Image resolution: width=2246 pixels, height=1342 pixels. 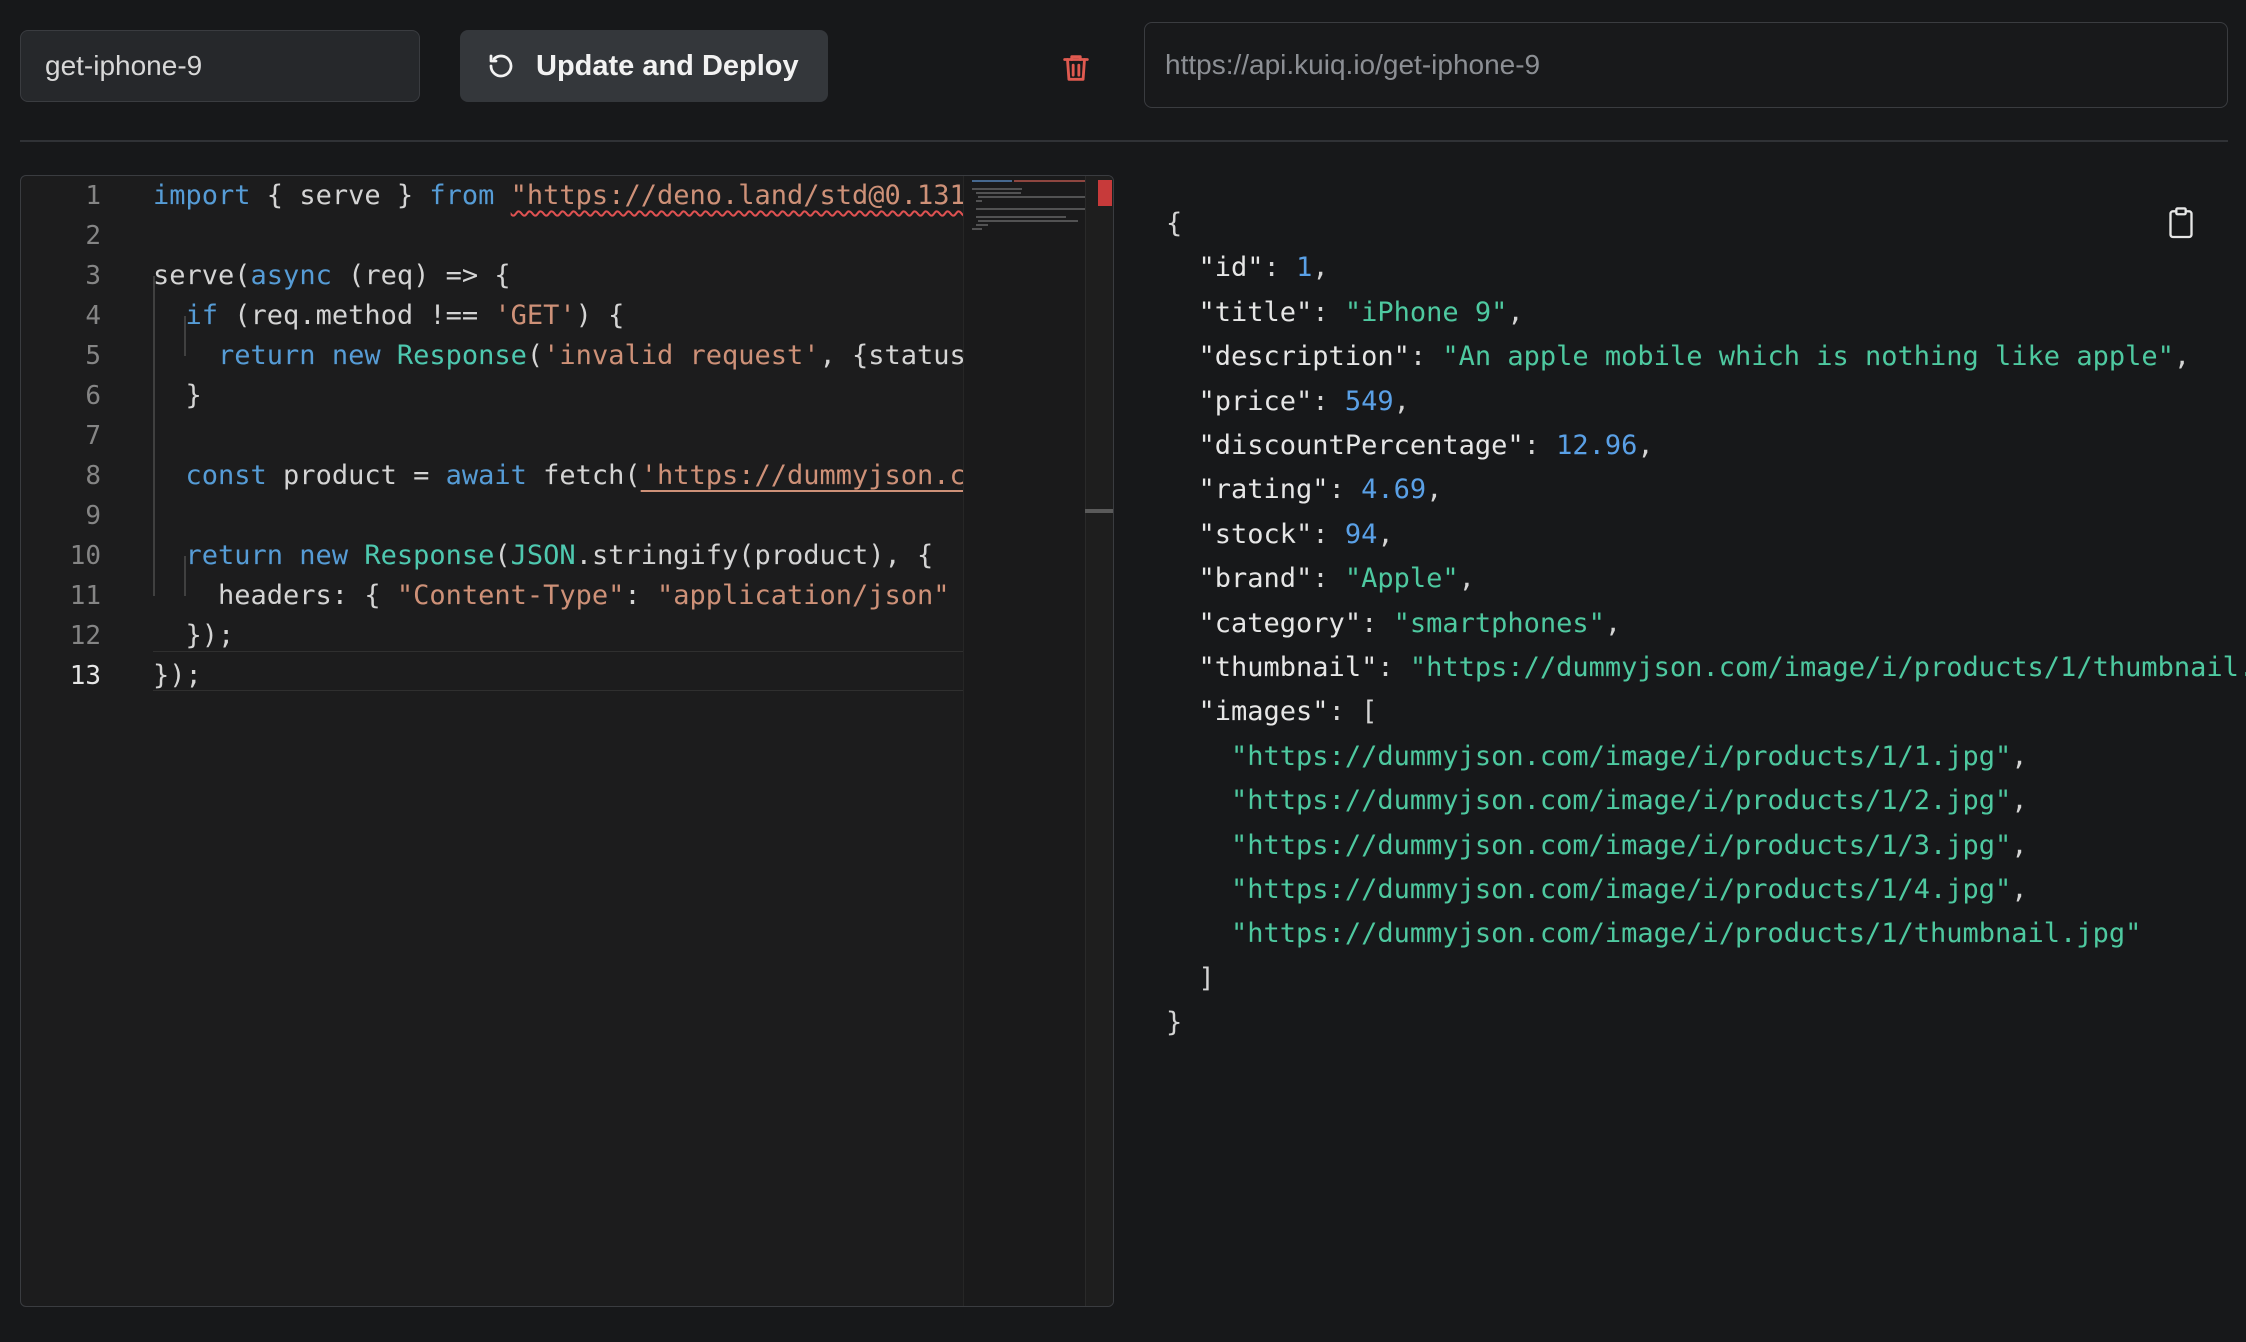 I want to click on code-token: serve(, so click(x=202, y=275).